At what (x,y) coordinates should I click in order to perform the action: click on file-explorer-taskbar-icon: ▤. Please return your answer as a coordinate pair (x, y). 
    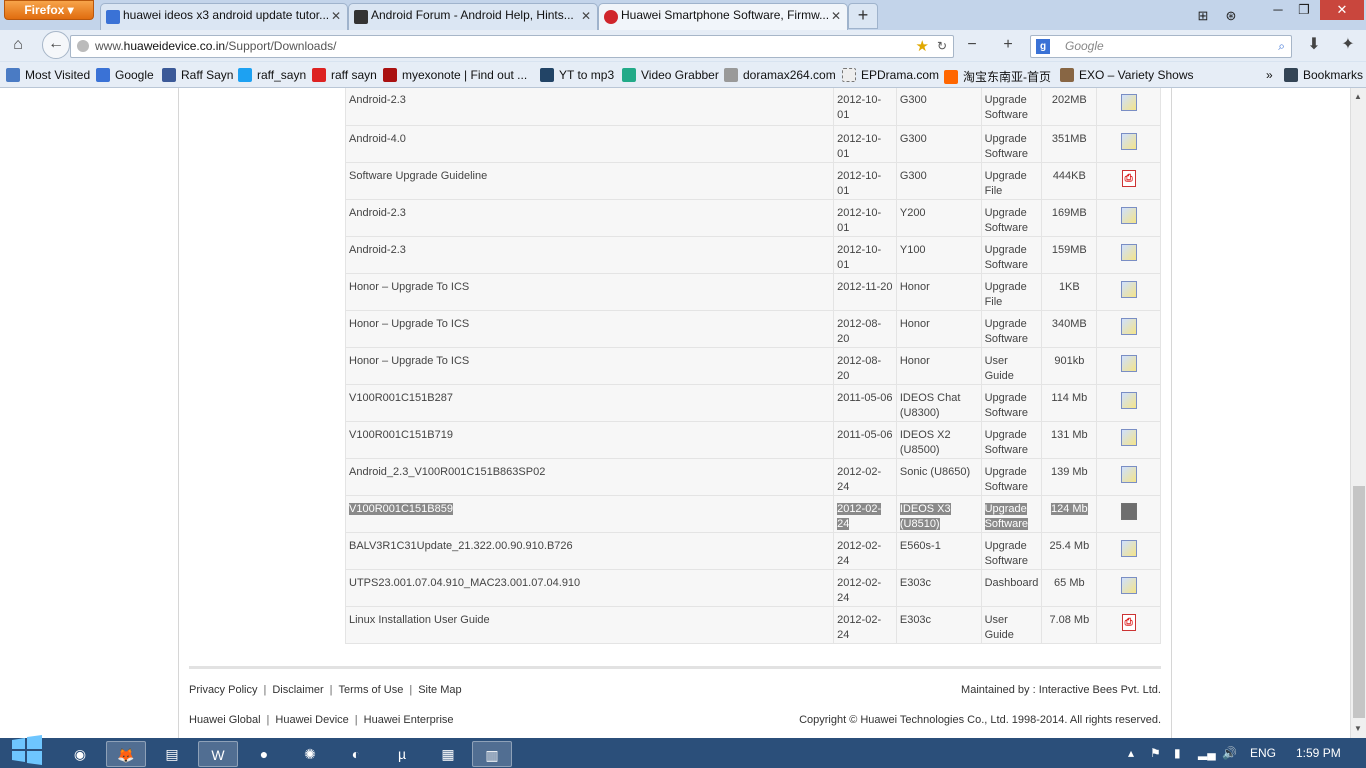
    Looking at the image, I should click on (172, 754).